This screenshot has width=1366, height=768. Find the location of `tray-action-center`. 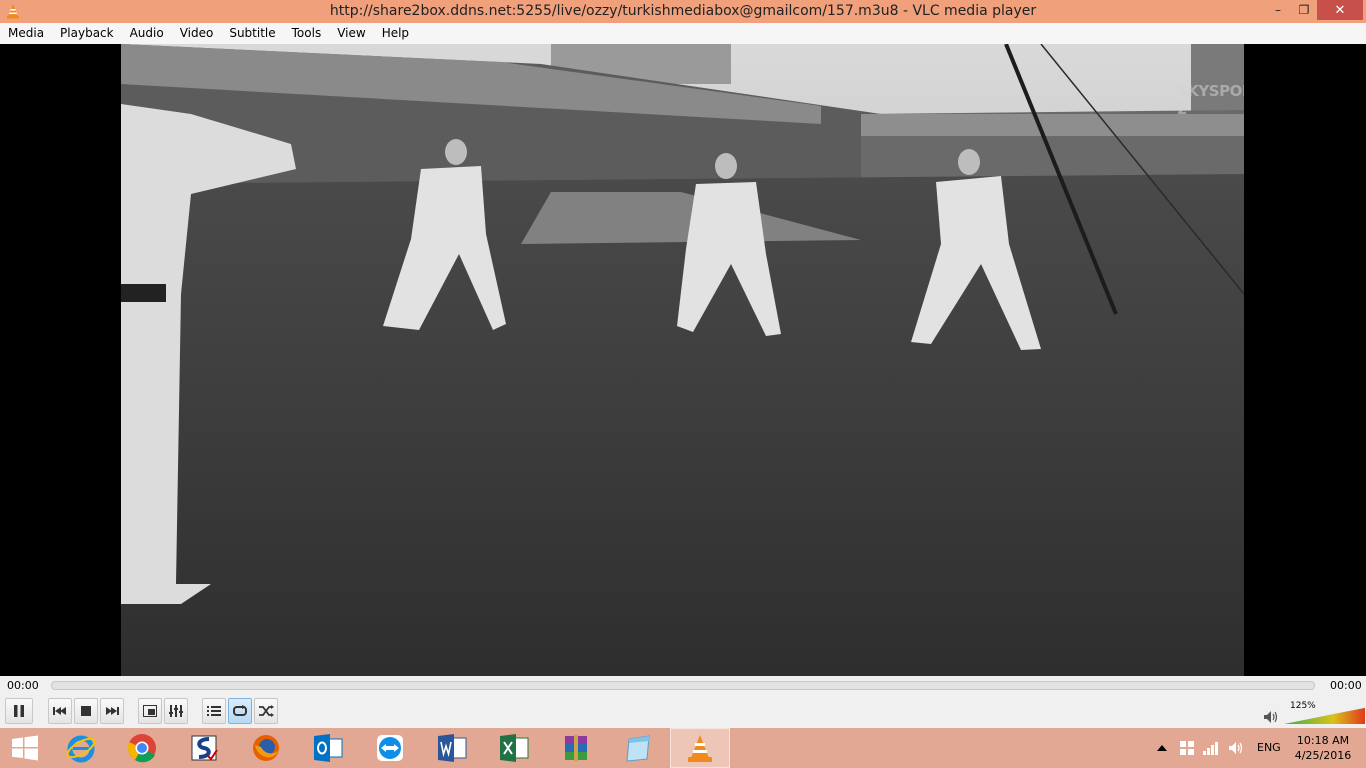

tray-action-center is located at coordinates (1187, 748).